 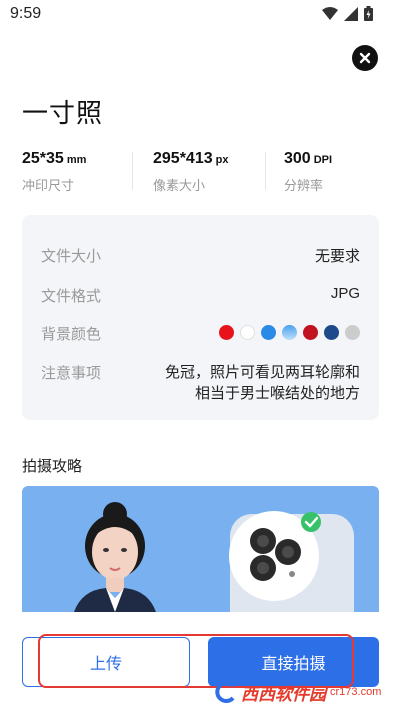 I want to click on signal-icon, so click(x=351, y=13).